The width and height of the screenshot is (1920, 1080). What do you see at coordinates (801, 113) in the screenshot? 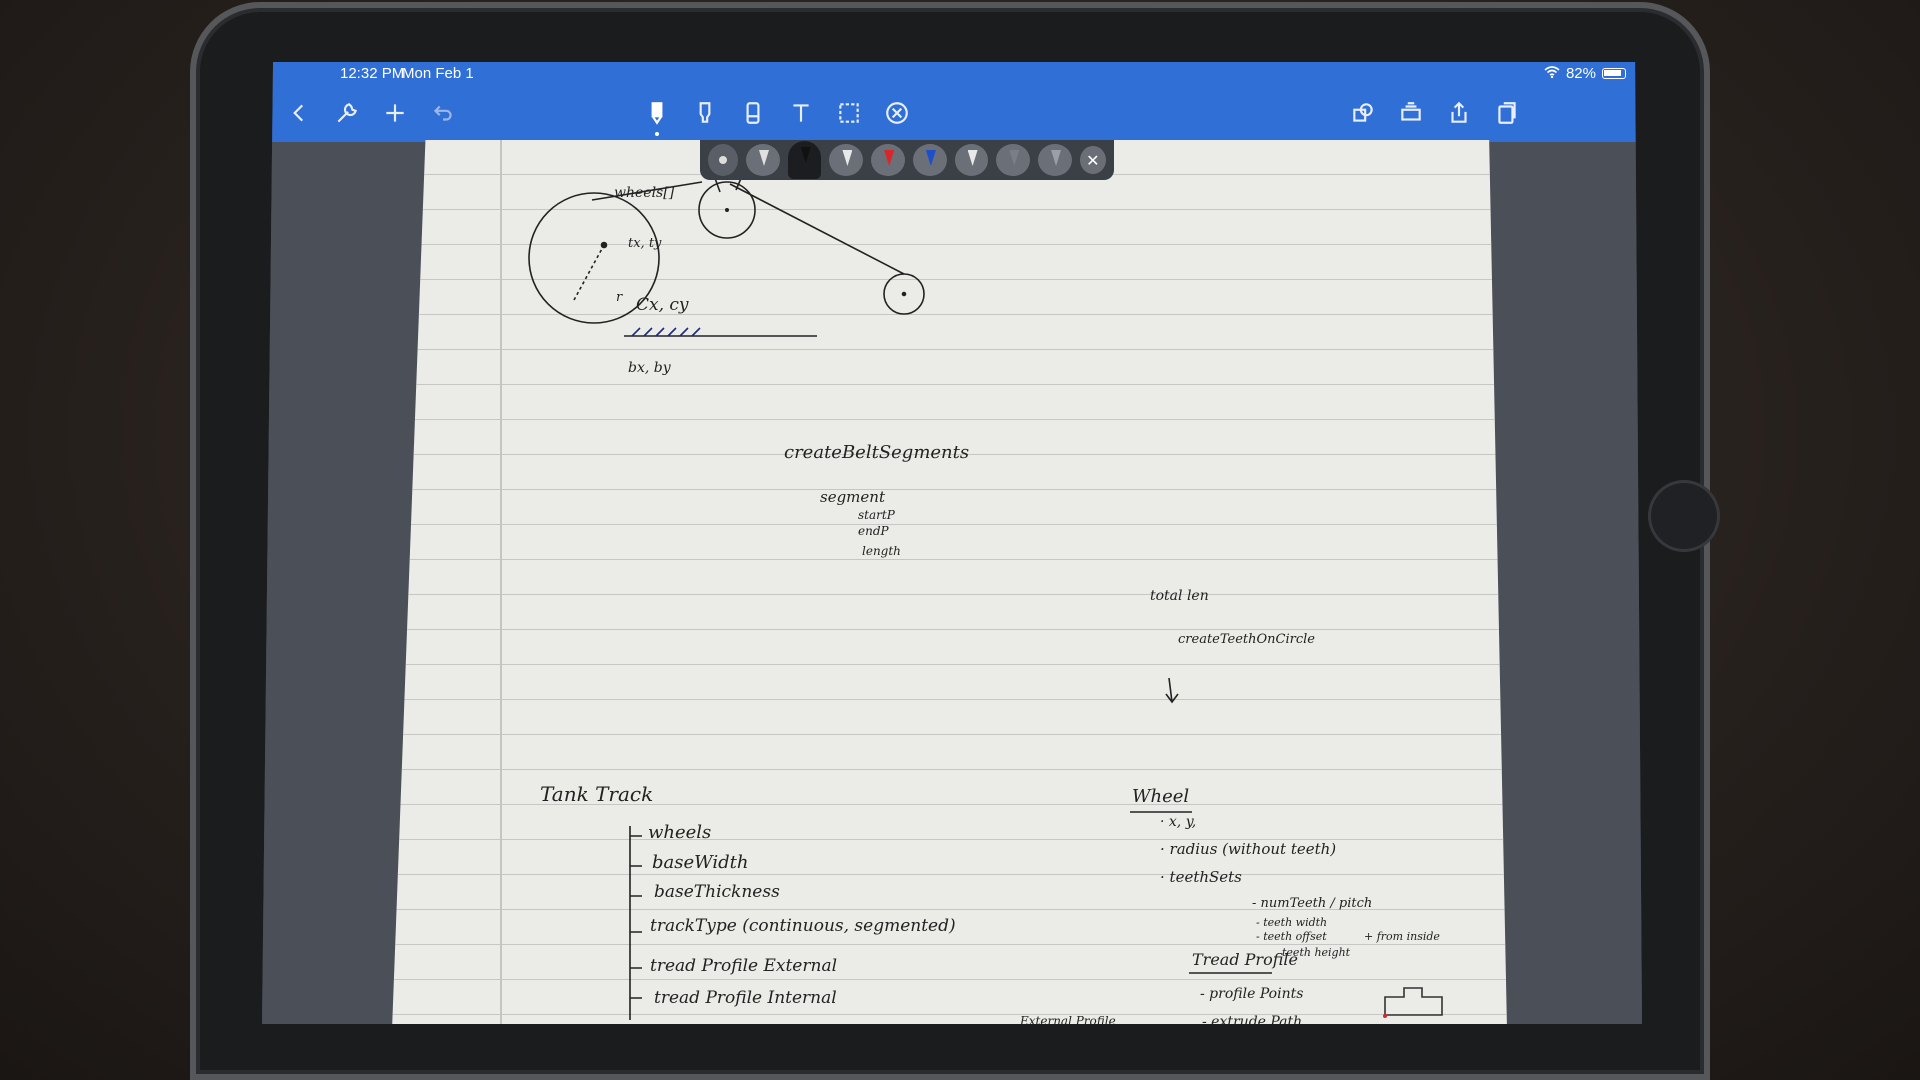
I see `text-icon` at bounding box center [801, 113].